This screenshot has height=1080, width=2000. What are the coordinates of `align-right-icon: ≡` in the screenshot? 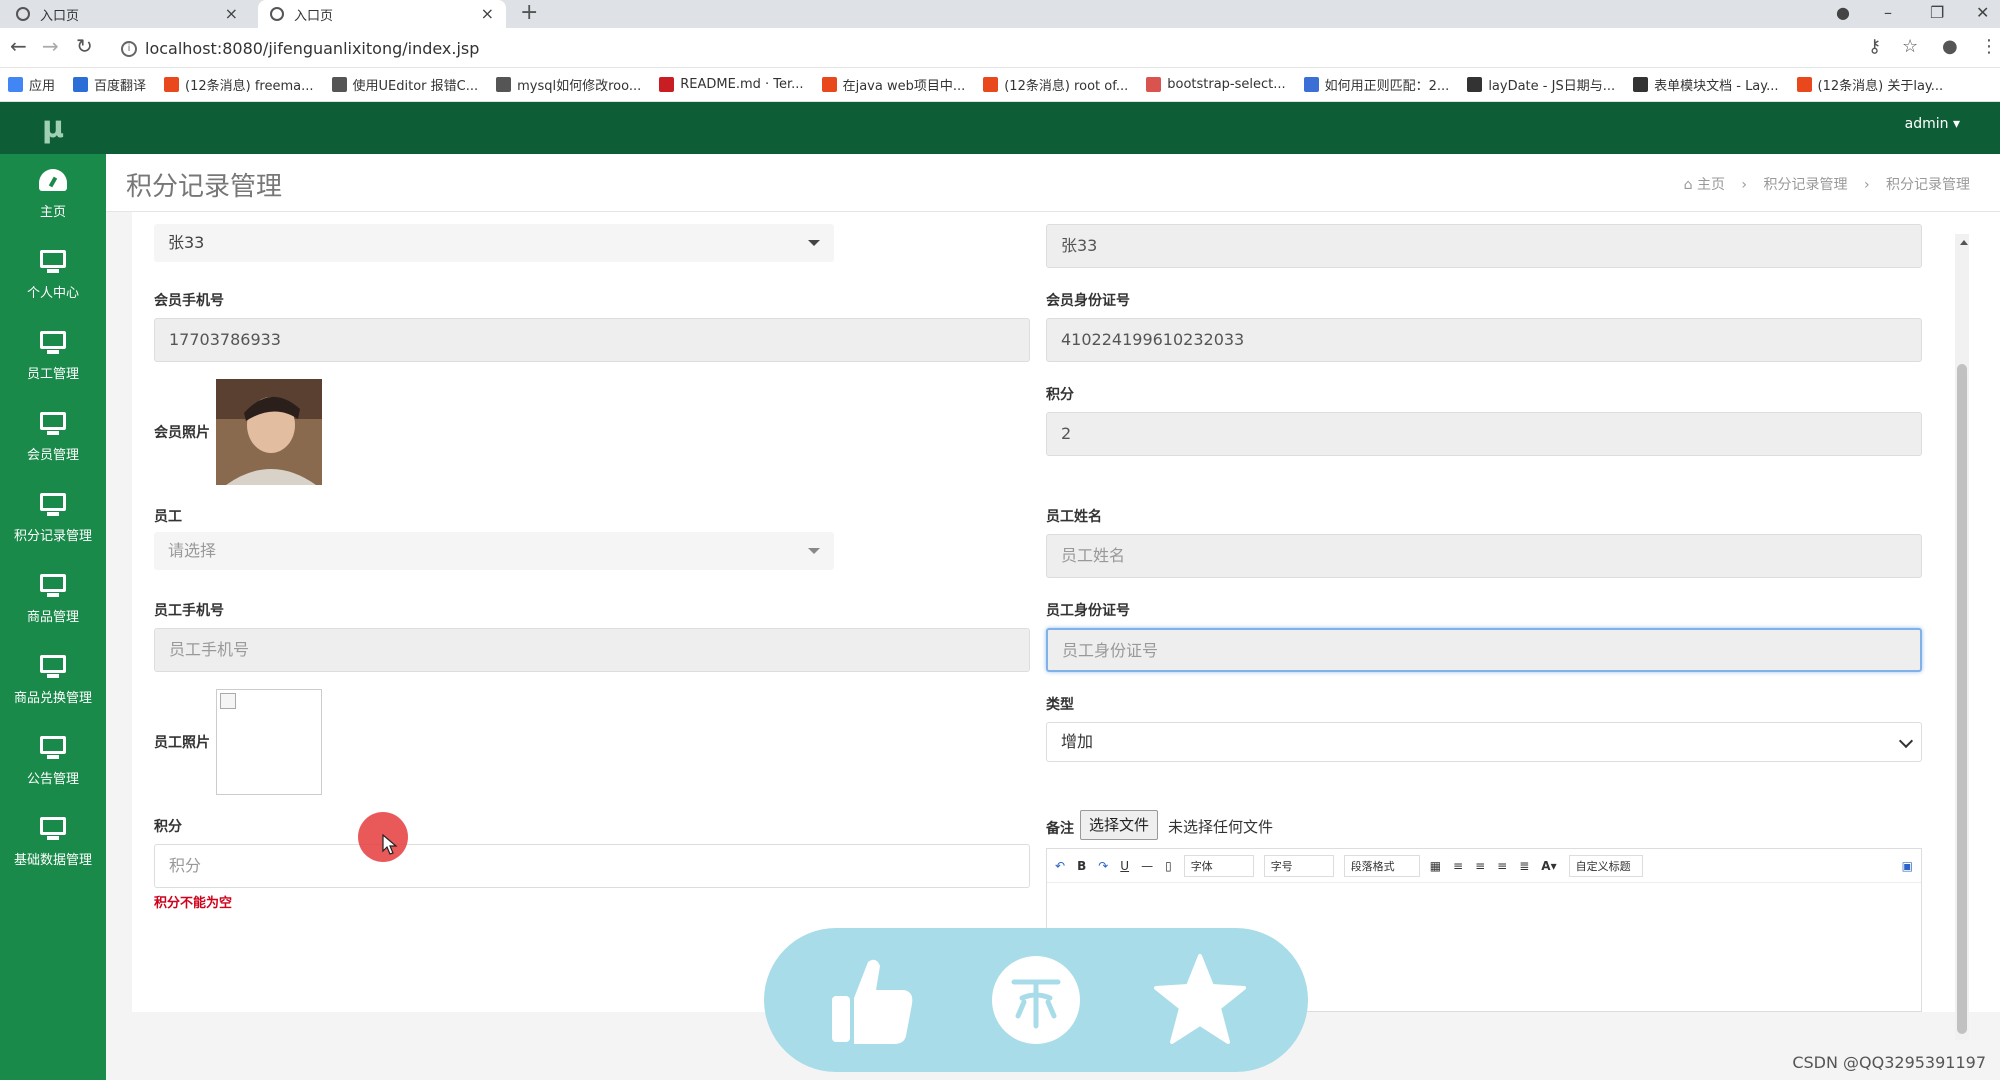 It's located at (1502, 866).